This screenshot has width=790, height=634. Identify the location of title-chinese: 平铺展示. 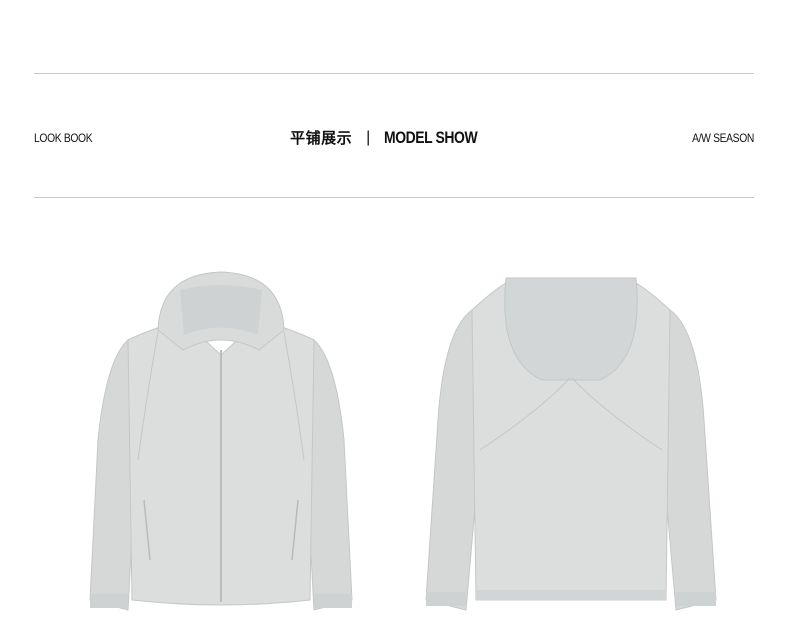
(321, 138).